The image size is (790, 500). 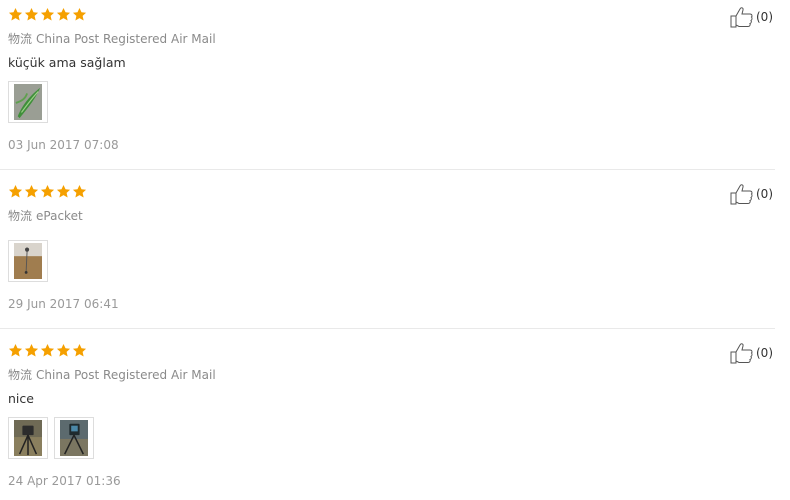 I want to click on logistics-info: 物流 ePacket, so click(x=45, y=215).